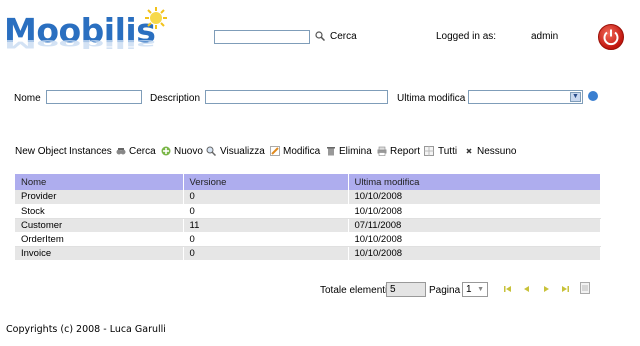  What do you see at coordinates (175, 98) in the screenshot?
I see `filter-description-label: Description` at bounding box center [175, 98].